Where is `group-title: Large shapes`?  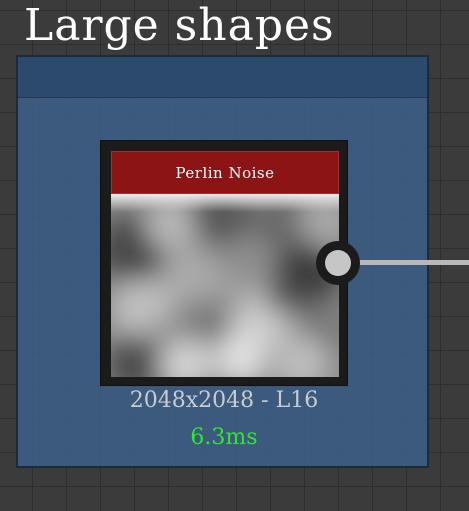 group-title: Large shapes is located at coordinates (179, 25).